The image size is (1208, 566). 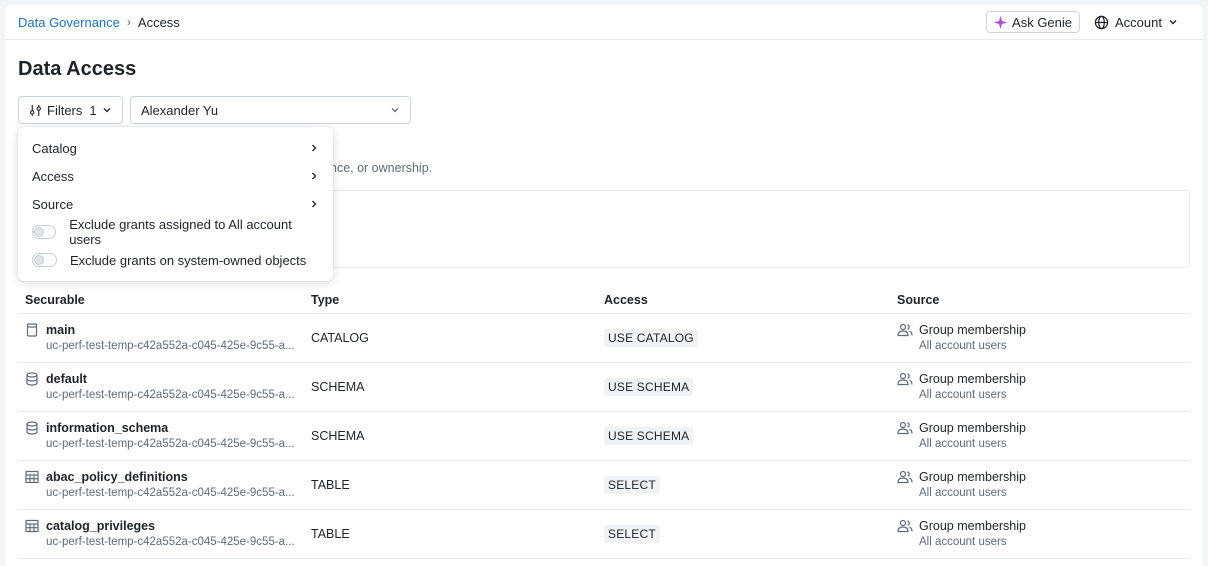 What do you see at coordinates (35, 110) in the screenshot?
I see `sliders-icon` at bounding box center [35, 110].